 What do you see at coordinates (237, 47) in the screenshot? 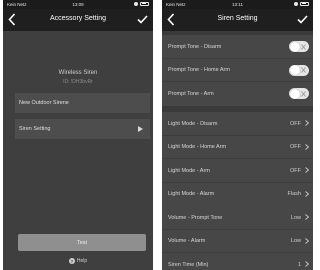
I see `setting-row-prompt-tone-disarm: Prompt Tone - Disarm` at bounding box center [237, 47].